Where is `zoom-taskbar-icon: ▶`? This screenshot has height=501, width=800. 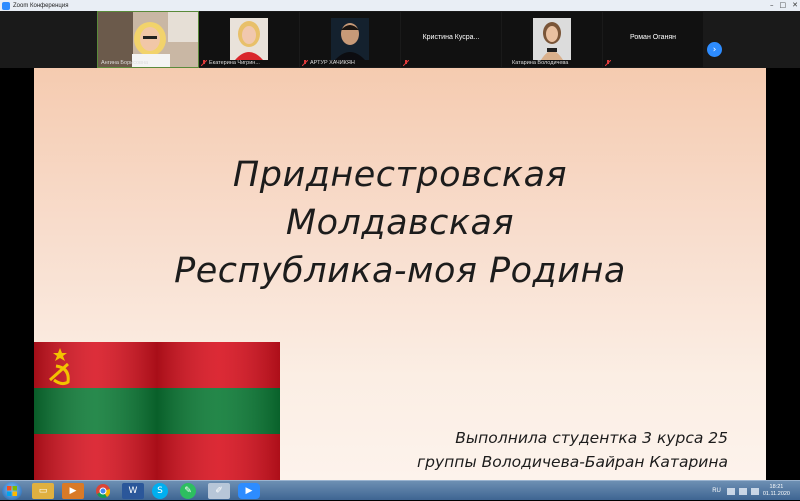 zoom-taskbar-icon: ▶ is located at coordinates (249, 491).